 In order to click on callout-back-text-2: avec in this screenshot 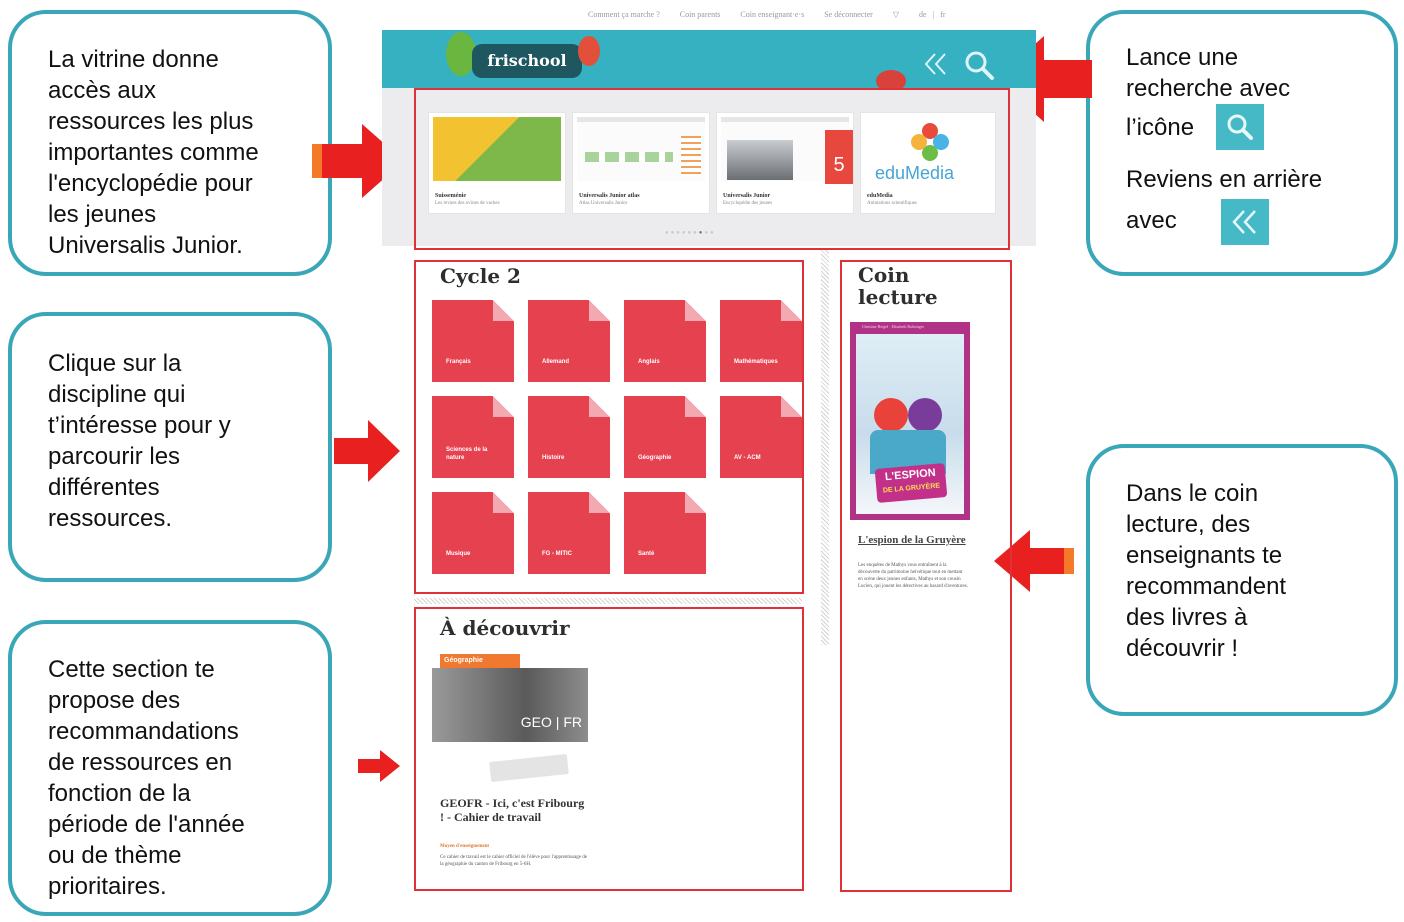, I will do `click(1151, 220)`.